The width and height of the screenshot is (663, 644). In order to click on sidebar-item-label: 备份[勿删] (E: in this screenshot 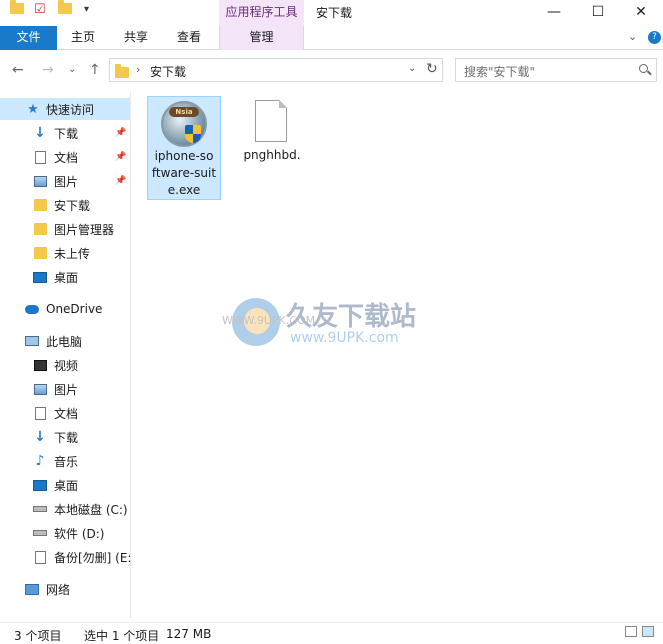, I will do `click(92, 557)`.